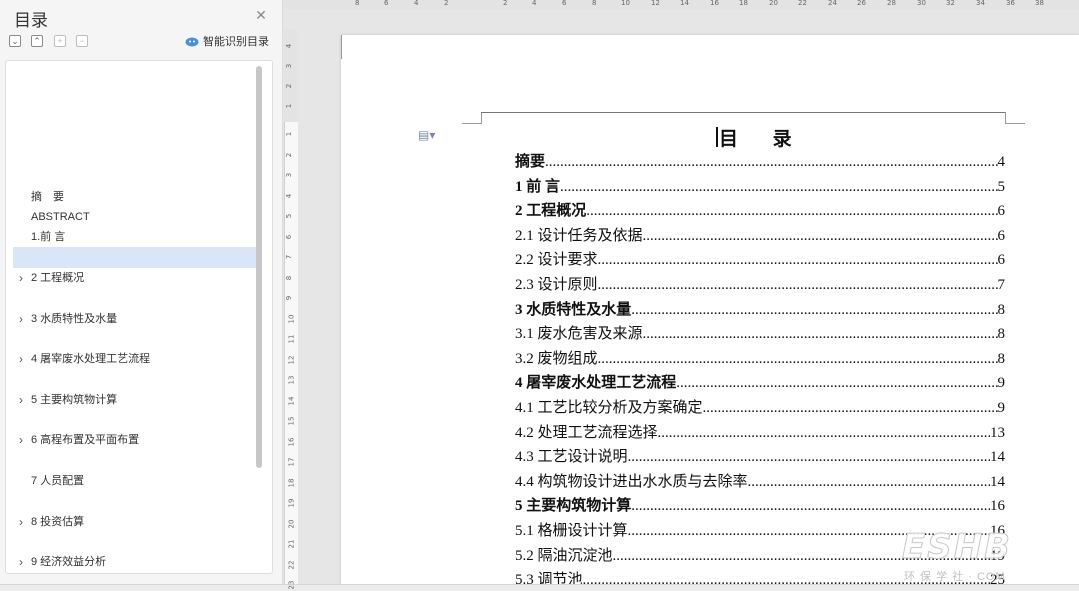 The image size is (1079, 591). I want to click on toc-entry: 3 水质特性及水量 8, so click(760, 310).